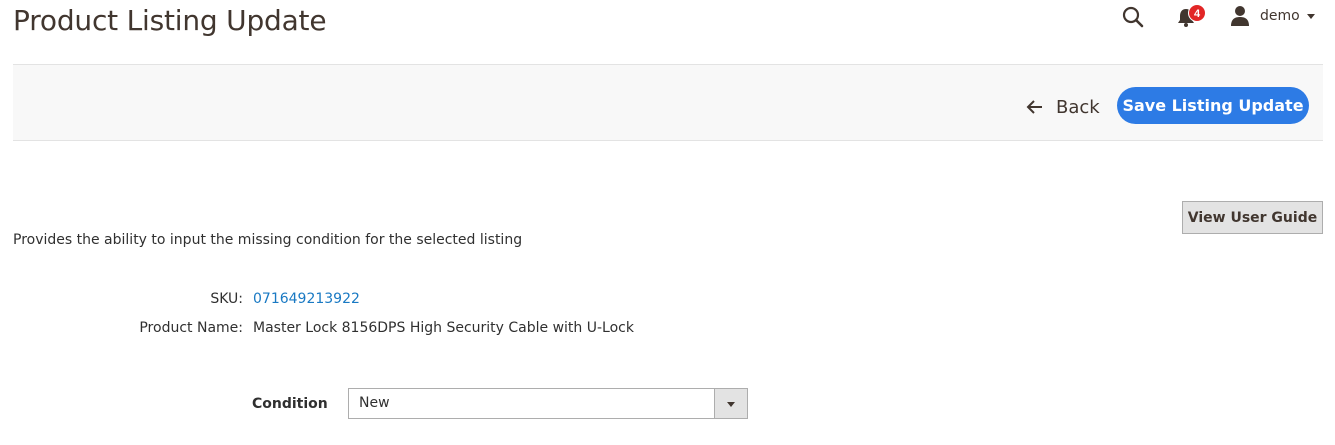 This screenshot has width=1335, height=445. What do you see at coordinates (1034, 107) in the screenshot?
I see `arrow-left-icon` at bounding box center [1034, 107].